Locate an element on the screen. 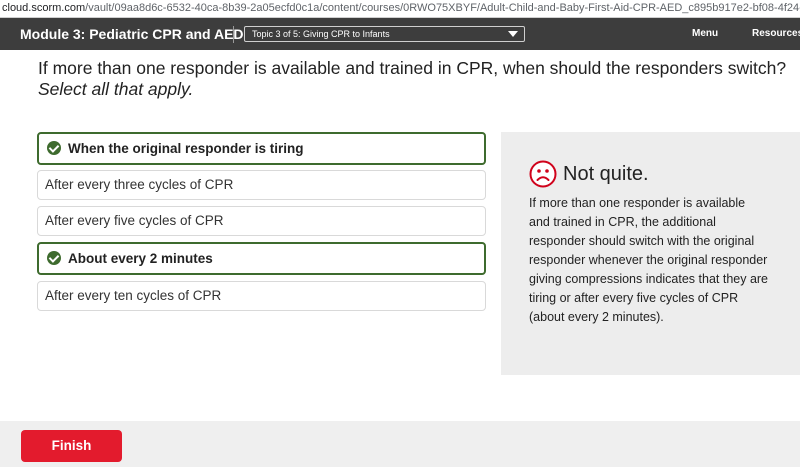 Image resolution: width=800 pixels, height=467 pixels. topic-select: Topic 3 of 5: Giving CPR to Infants is located at coordinates (384, 34).